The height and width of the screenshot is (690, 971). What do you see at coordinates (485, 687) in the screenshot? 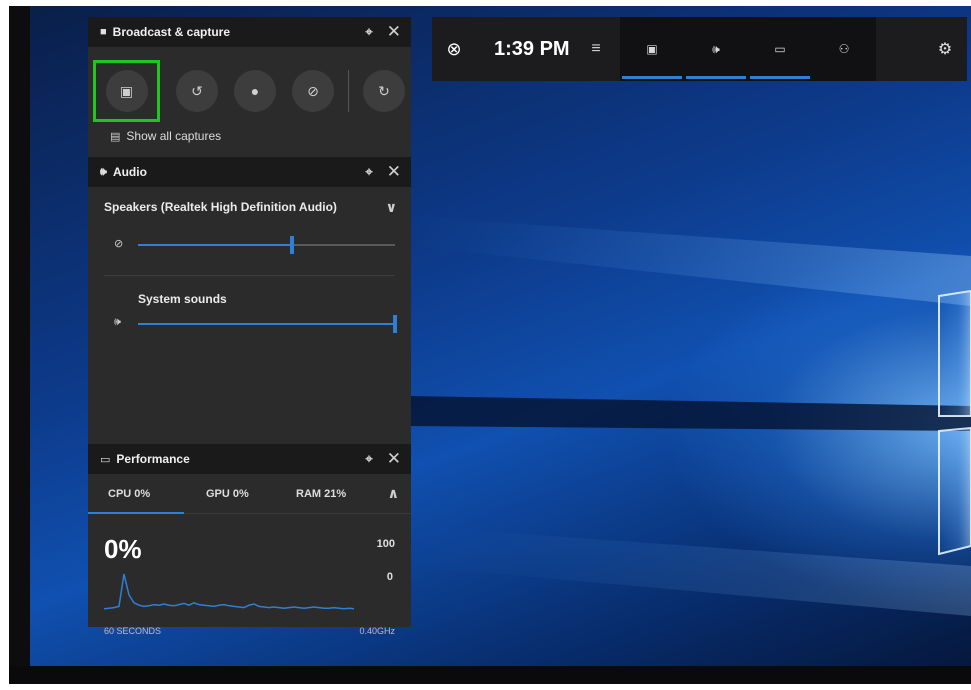
I see `frame-bottom` at bounding box center [485, 687].